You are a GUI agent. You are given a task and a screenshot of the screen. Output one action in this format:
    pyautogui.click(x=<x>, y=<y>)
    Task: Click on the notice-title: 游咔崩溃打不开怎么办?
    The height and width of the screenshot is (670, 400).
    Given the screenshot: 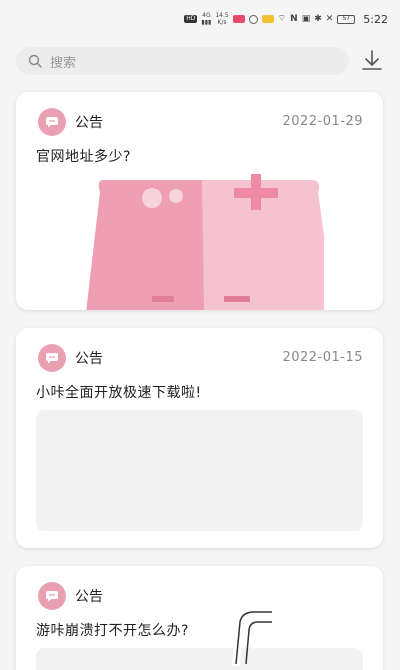 What is the action you would take?
    pyautogui.click(x=112, y=631)
    